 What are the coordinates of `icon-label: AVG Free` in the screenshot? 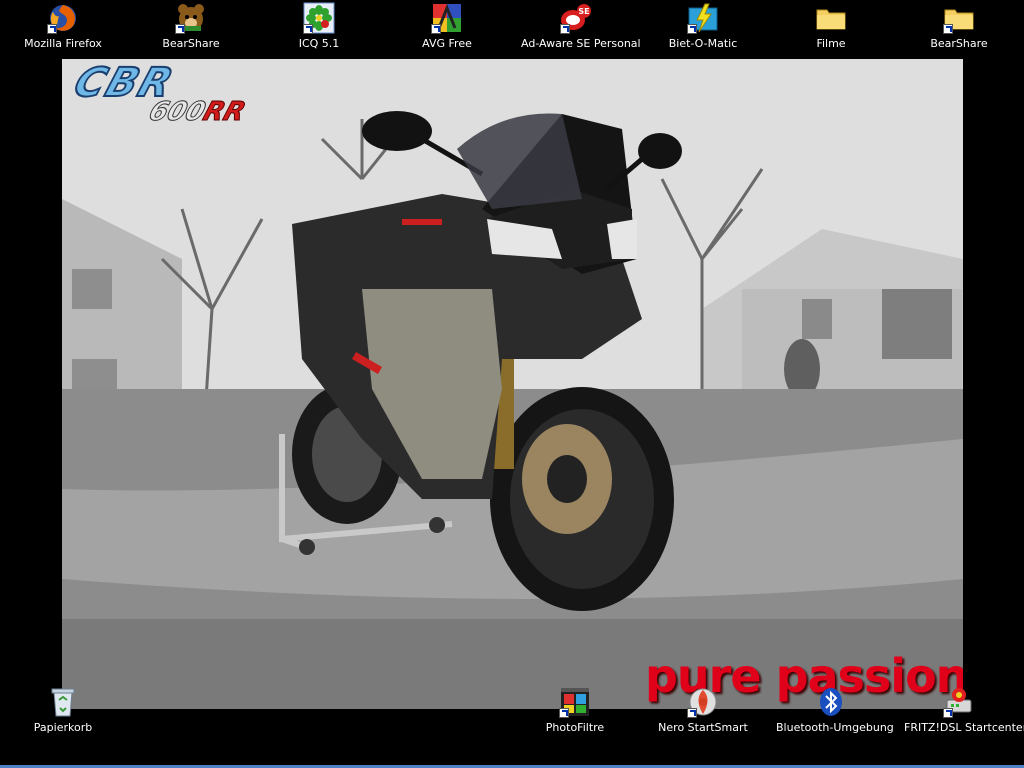 It's located at (447, 43).